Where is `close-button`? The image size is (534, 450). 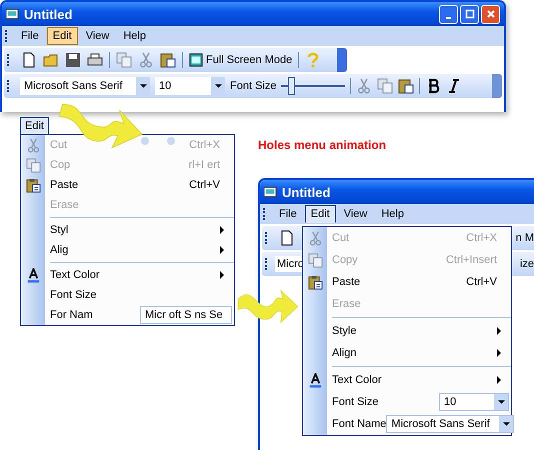 close-button is located at coordinates (490, 14).